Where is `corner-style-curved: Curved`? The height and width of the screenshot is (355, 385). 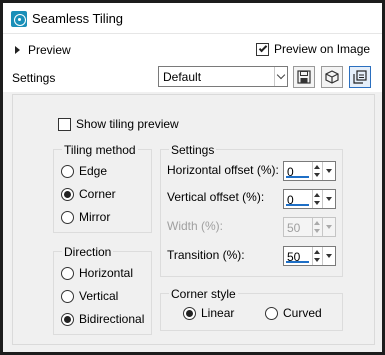 corner-style-curved: Curved is located at coordinates (293, 313).